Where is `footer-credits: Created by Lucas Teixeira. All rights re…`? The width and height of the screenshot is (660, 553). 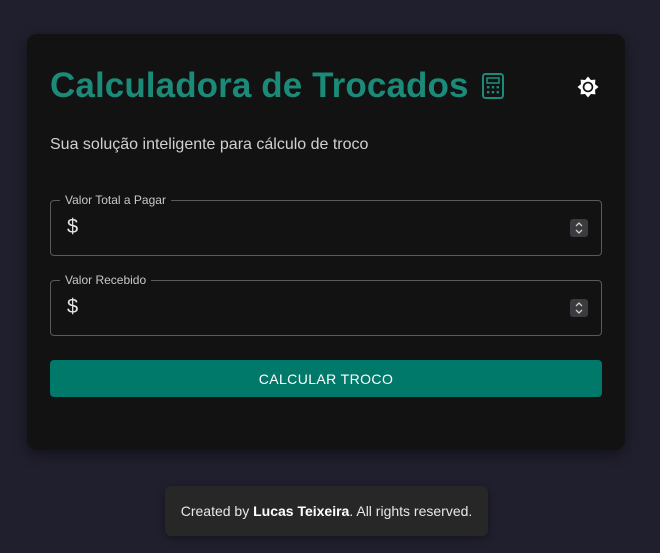
footer-credits: Created by Lucas Teixeira. All rights re… is located at coordinates (326, 511).